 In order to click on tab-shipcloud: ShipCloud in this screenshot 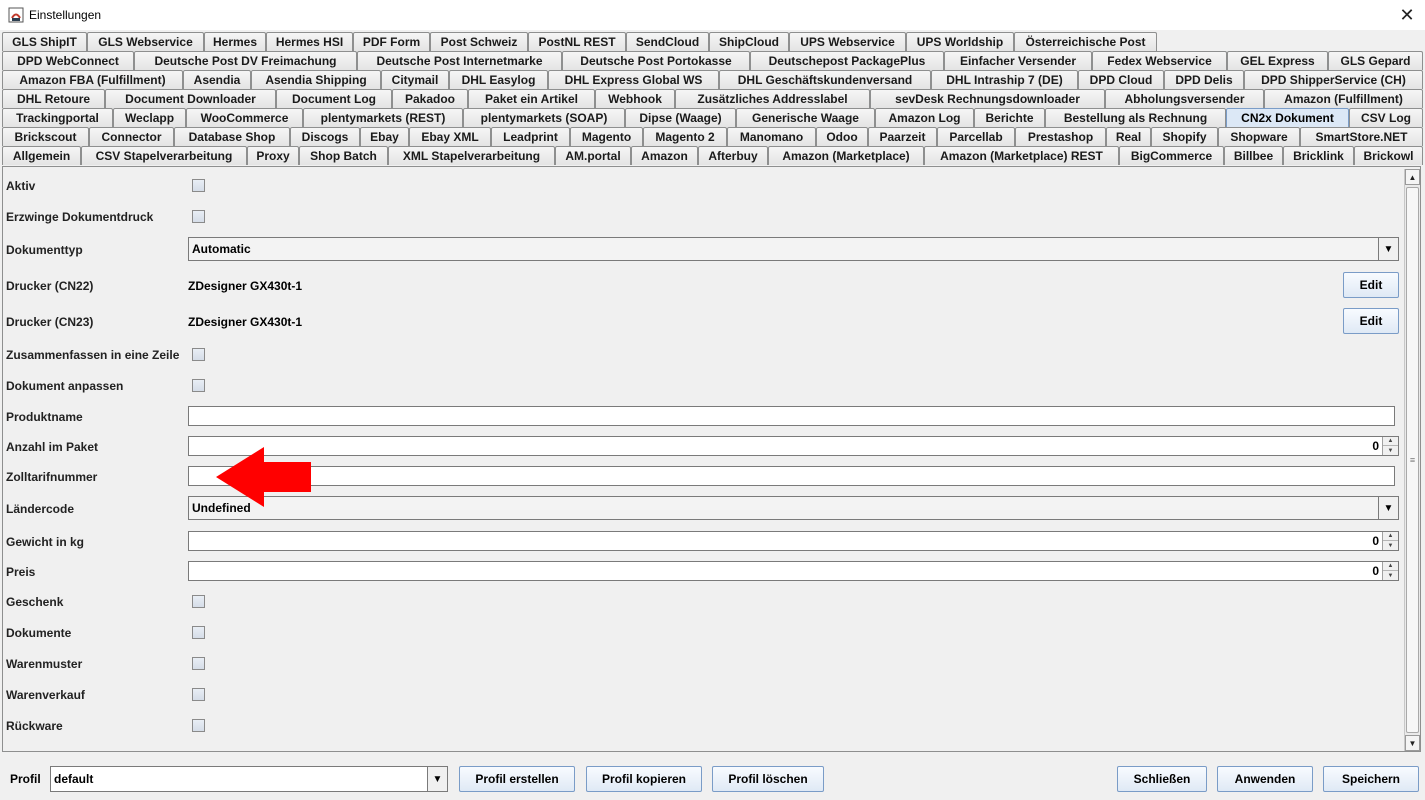, I will do `click(749, 41)`.